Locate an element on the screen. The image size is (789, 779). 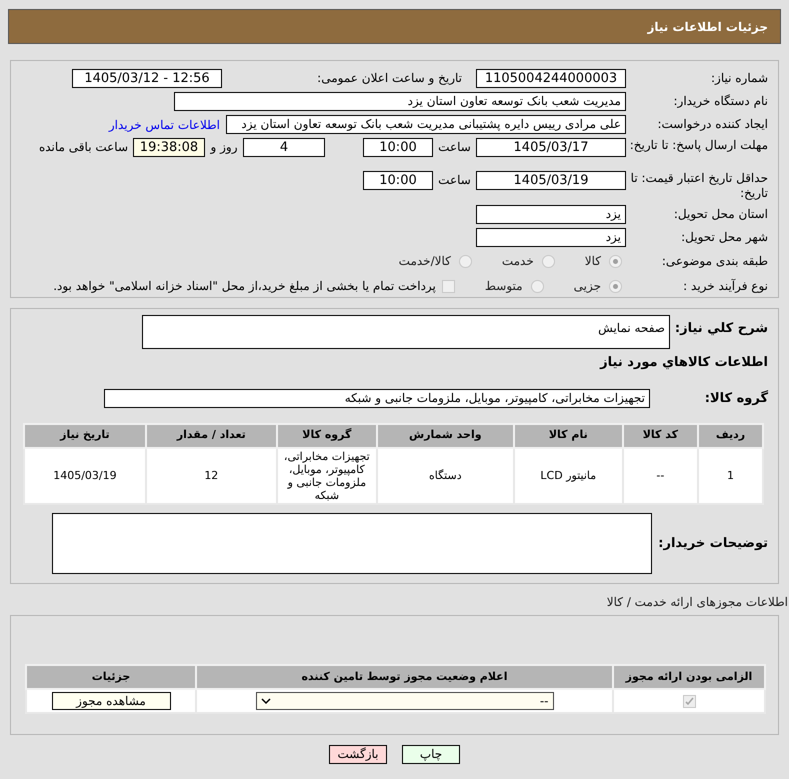
description-field: صفحه نمایش is located at coordinates (406, 332).